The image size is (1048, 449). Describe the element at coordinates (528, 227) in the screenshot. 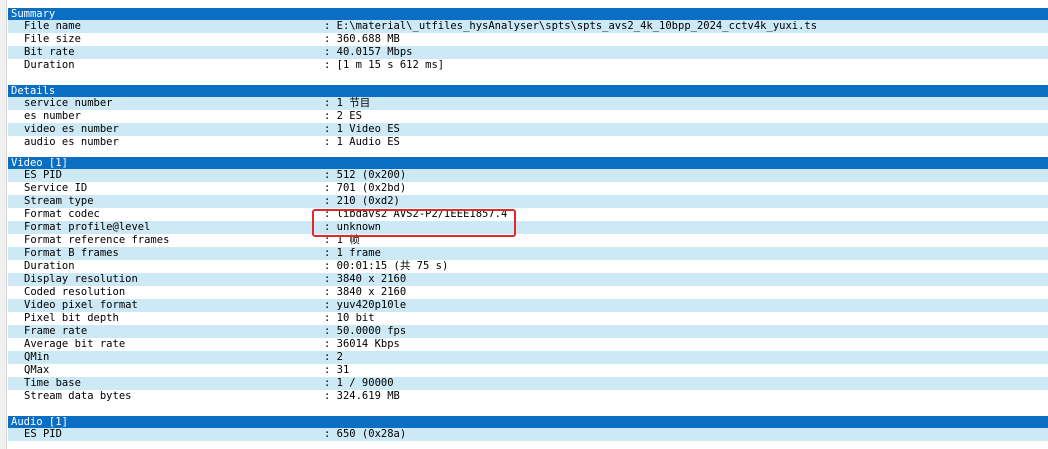

I see `info-row: Format profile@level : unknown` at that location.